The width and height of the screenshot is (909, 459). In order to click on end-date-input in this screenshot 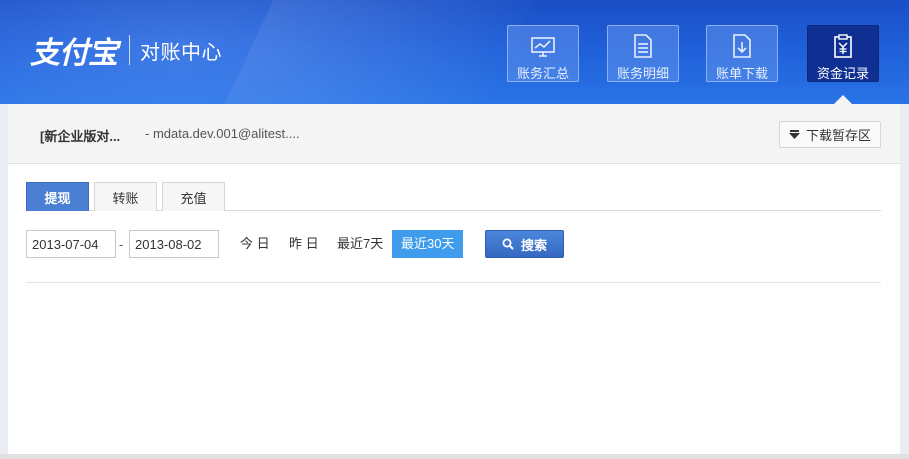, I will do `click(174, 244)`.